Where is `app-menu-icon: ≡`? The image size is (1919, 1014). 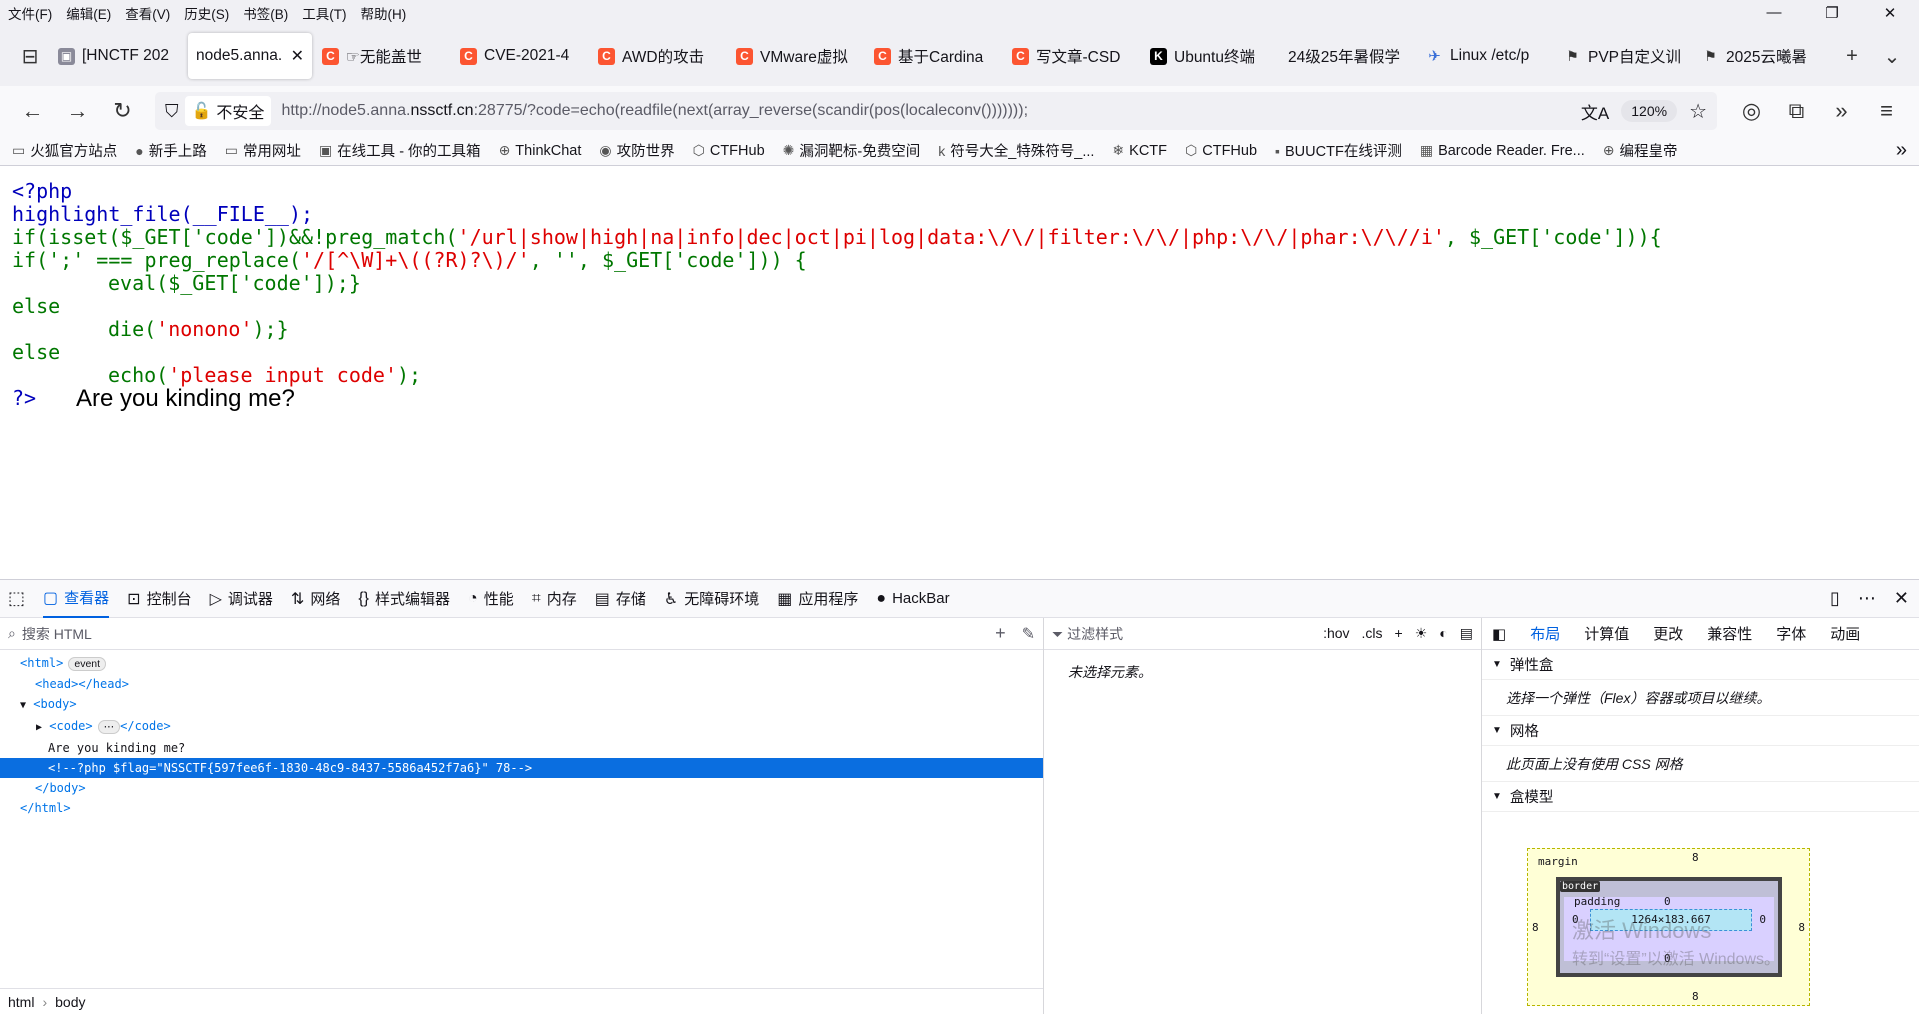 app-menu-icon: ≡ is located at coordinates (1886, 111).